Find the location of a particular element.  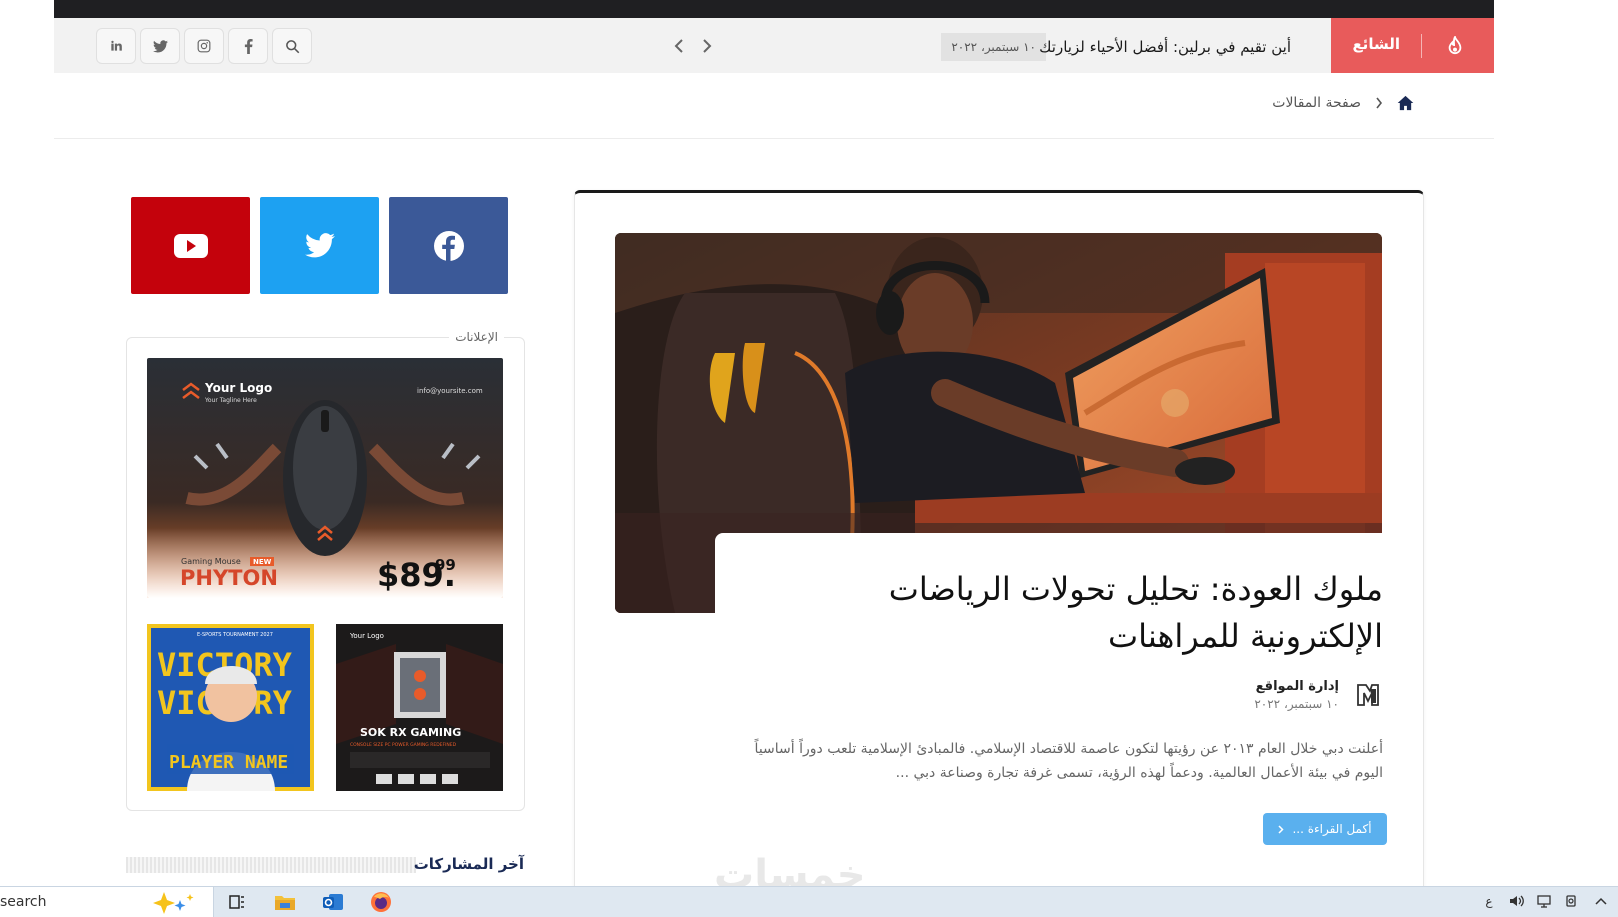

ad-small-label: Gaming Mouse is located at coordinates (211, 561).